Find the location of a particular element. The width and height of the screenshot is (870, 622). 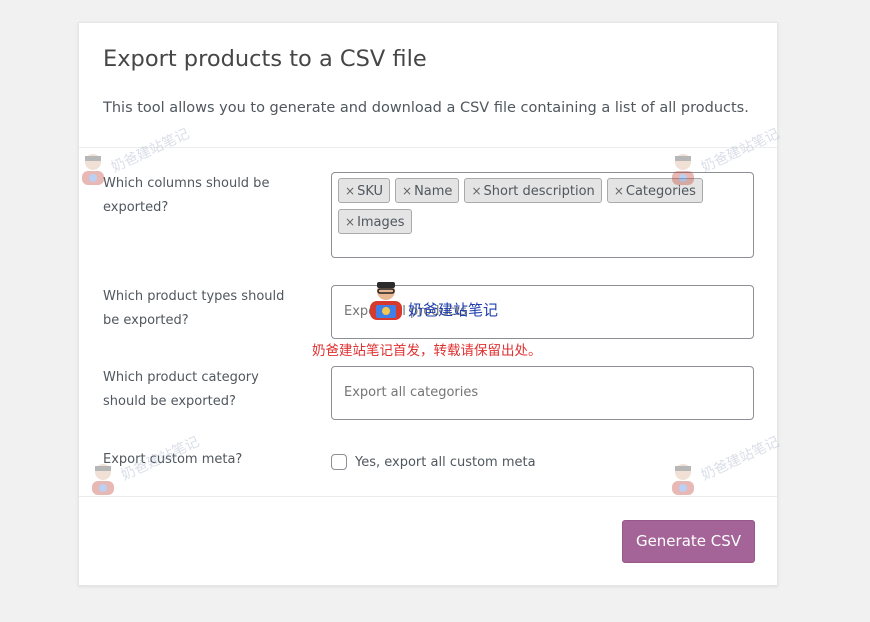

tag-label: Short description is located at coordinates (539, 191).